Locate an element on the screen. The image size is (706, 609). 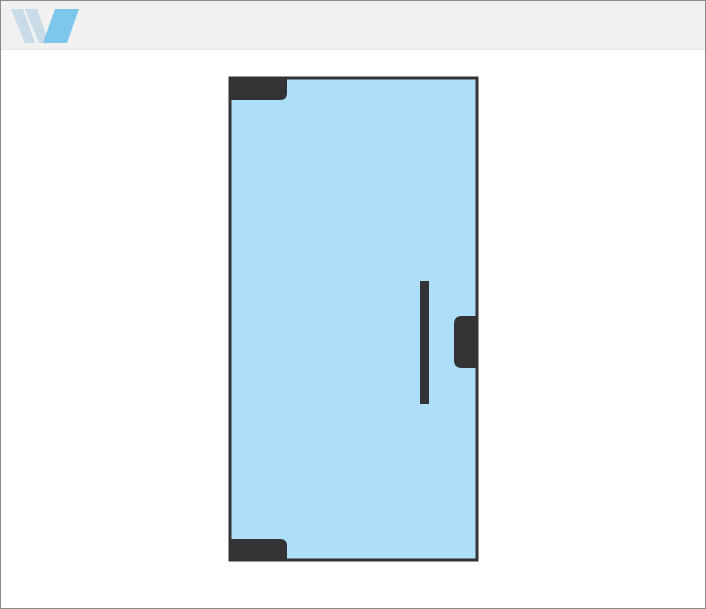
brand-logo-icon is located at coordinates (45, 26).